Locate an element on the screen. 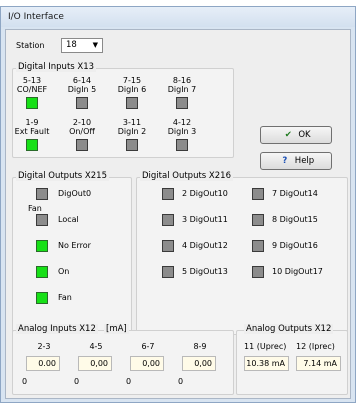 Image resolution: width=356 pixels, height=403 pixels. digital-output-label: 10 DigOut17 is located at coordinates (297, 271).